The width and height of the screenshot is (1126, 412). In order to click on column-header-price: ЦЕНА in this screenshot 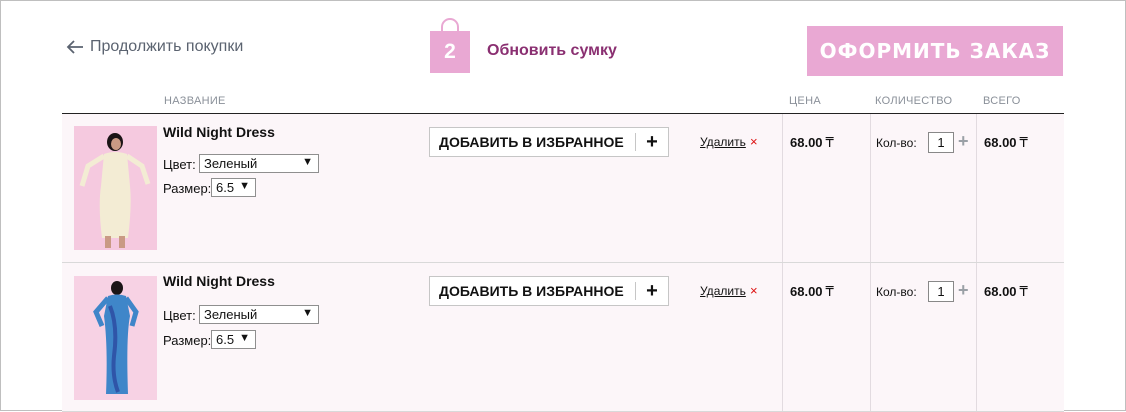, I will do `click(805, 101)`.